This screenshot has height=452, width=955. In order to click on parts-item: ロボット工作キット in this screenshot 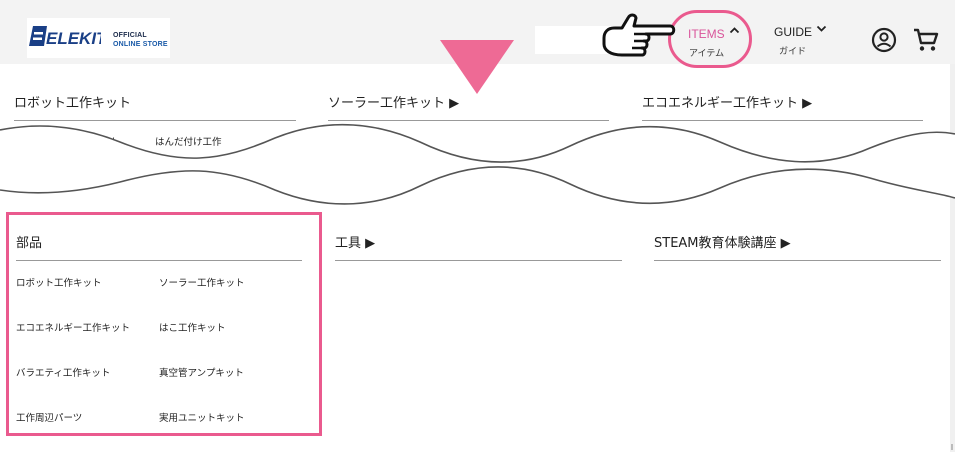, I will do `click(59, 282)`.